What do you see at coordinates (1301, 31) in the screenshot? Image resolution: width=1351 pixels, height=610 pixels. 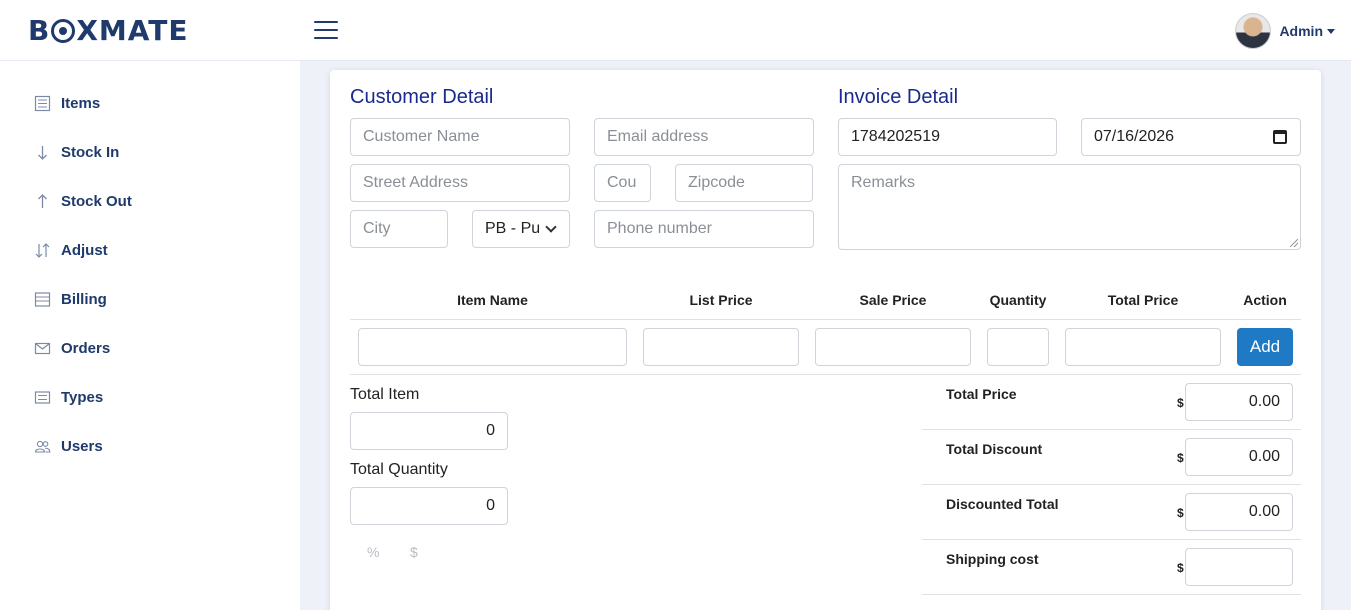 I see `user-name: Admin` at bounding box center [1301, 31].